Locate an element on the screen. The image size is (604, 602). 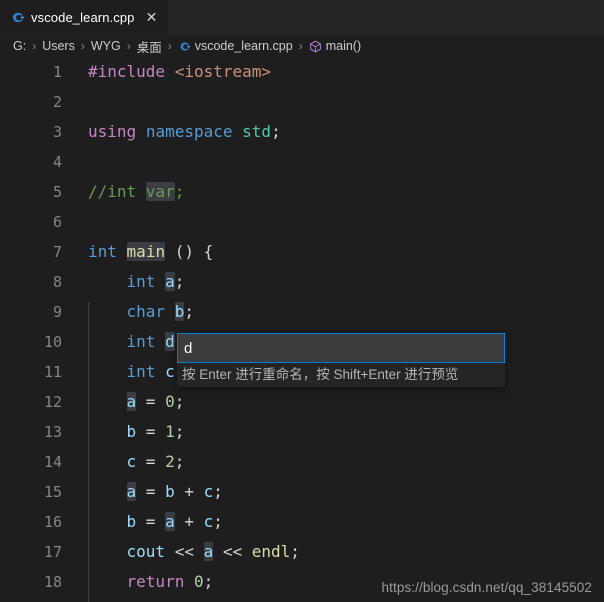
code-line: 14 c = 2; is located at coordinates (302, 462).